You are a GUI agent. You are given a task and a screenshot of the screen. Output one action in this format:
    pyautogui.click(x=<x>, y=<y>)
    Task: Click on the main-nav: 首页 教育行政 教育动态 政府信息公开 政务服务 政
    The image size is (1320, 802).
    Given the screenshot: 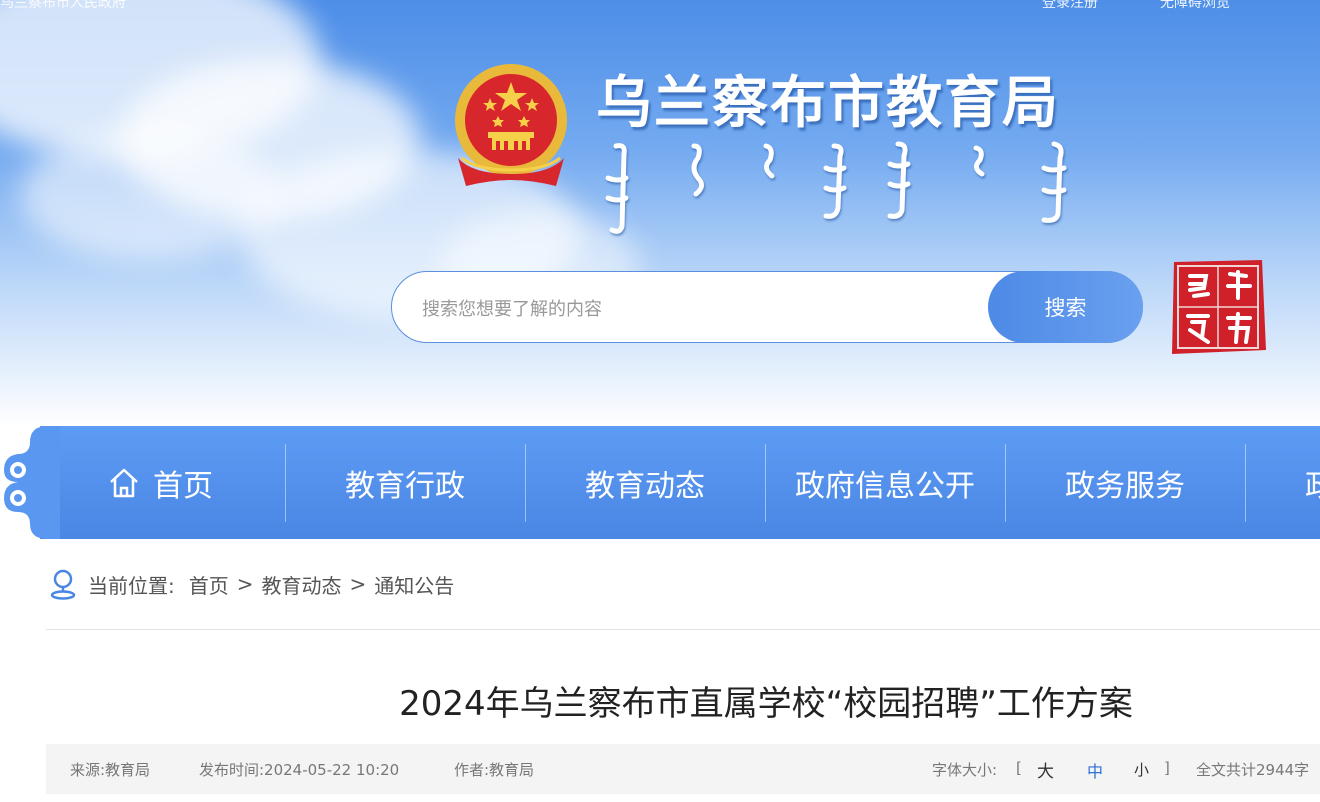 What is the action you would take?
    pyautogui.click(x=660, y=482)
    